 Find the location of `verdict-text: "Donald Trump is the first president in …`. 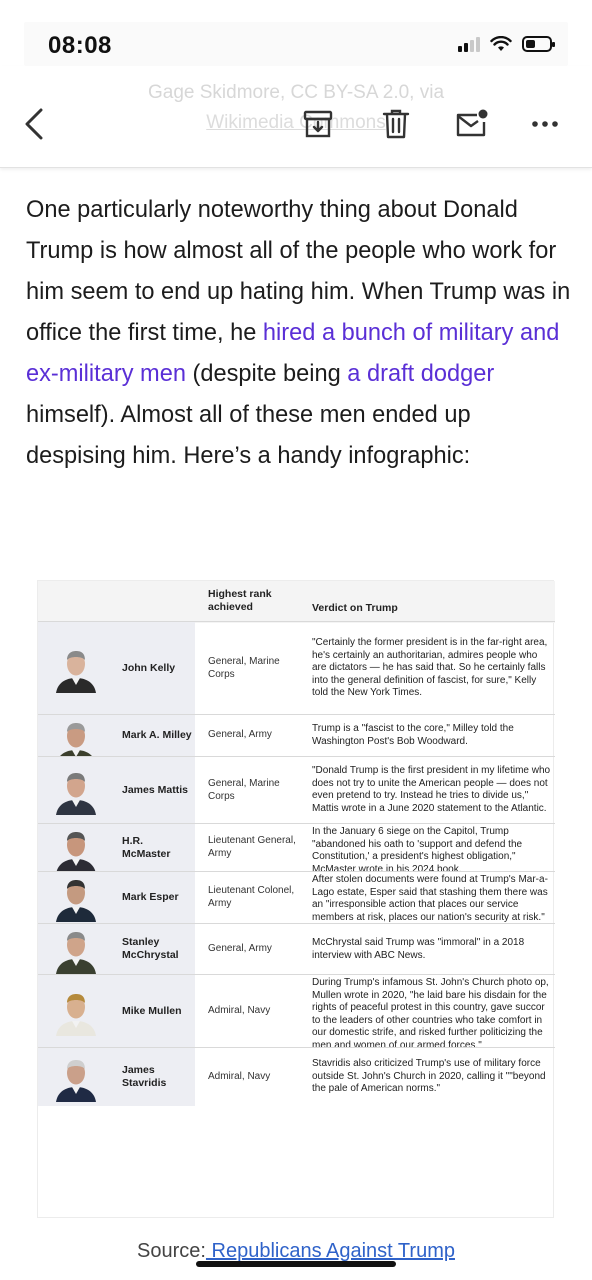

verdict-text: "Donald Trump is the first president in … is located at coordinates (431, 789).